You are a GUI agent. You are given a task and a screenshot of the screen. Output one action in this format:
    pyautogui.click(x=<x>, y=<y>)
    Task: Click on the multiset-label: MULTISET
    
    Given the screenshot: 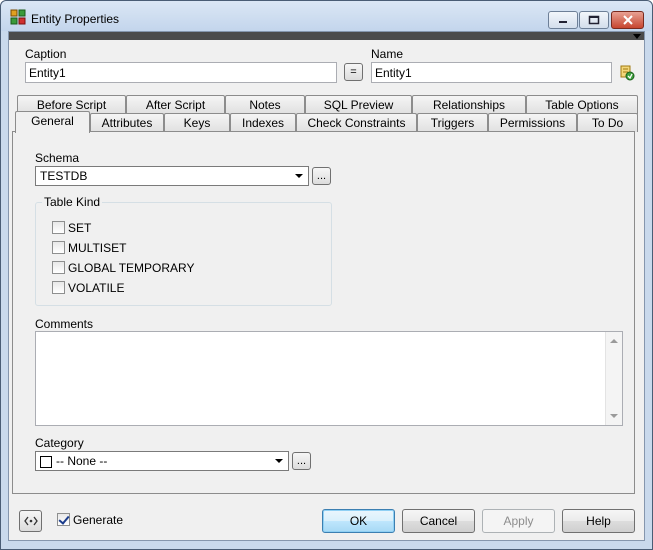 What is the action you would take?
    pyautogui.click(x=97, y=248)
    